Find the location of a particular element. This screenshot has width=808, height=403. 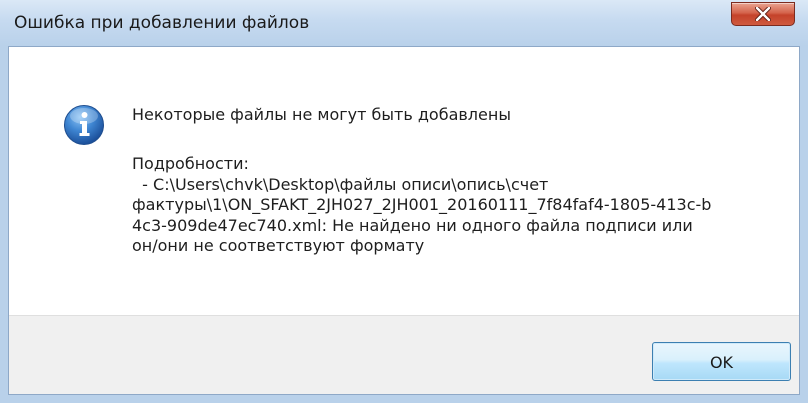

close-button is located at coordinates (763, 14).